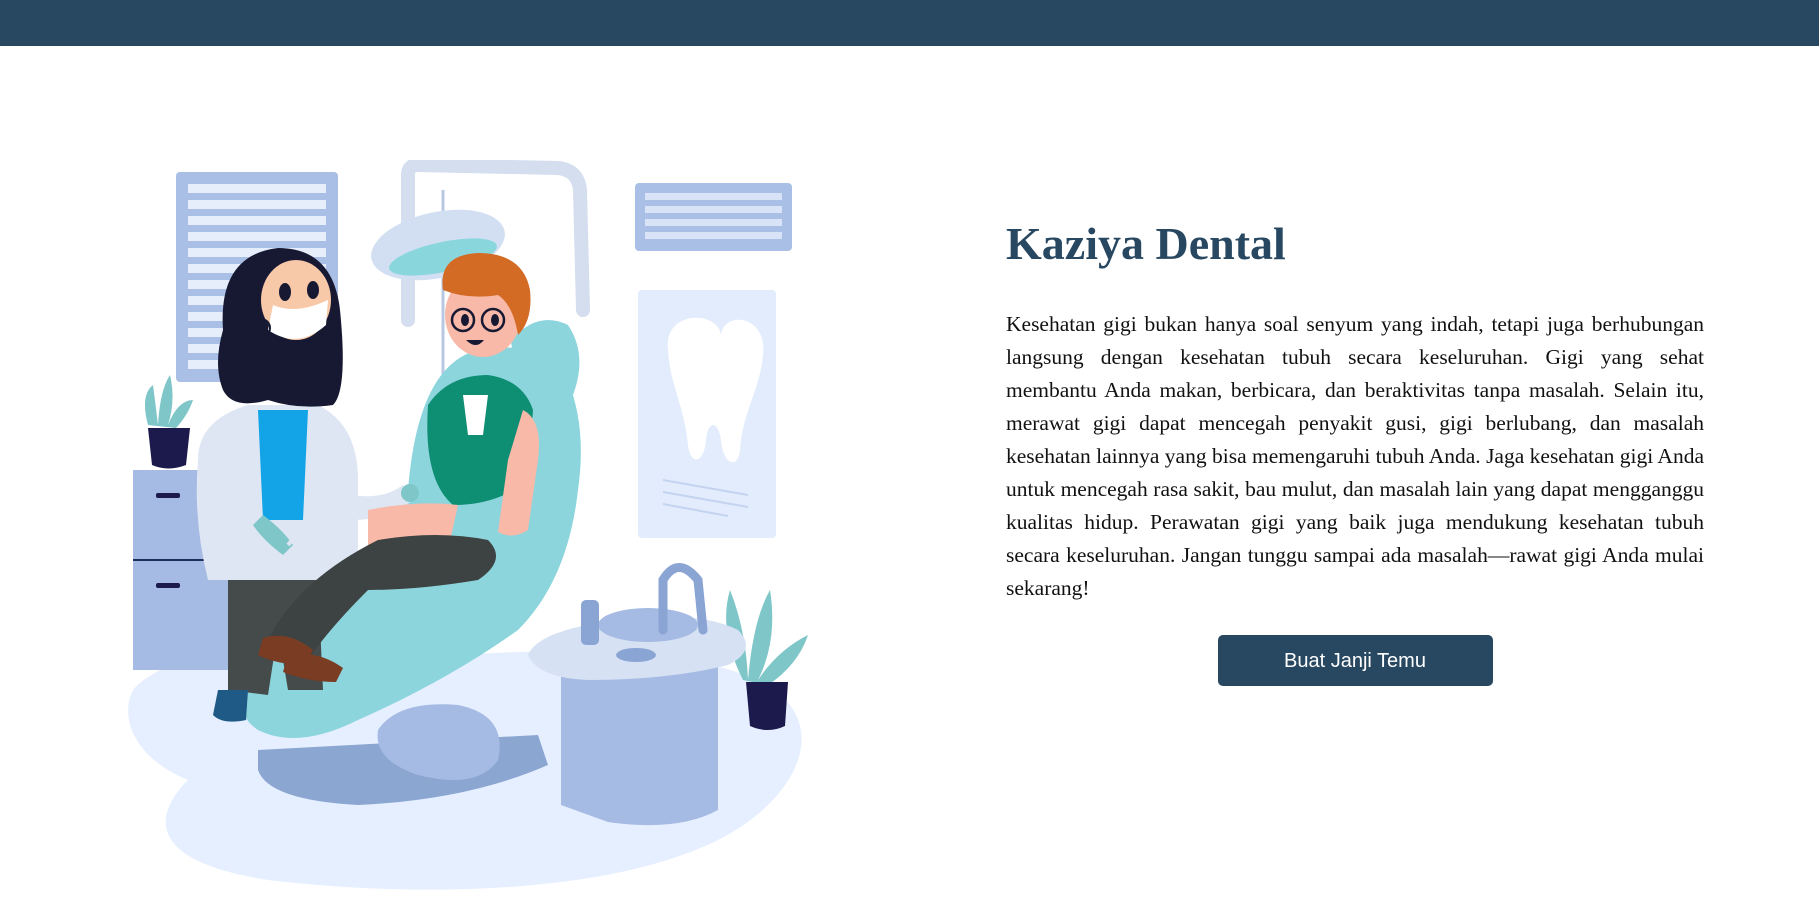 The height and width of the screenshot is (915, 1819). What do you see at coordinates (909, 23) in the screenshot?
I see `top-navbar` at bounding box center [909, 23].